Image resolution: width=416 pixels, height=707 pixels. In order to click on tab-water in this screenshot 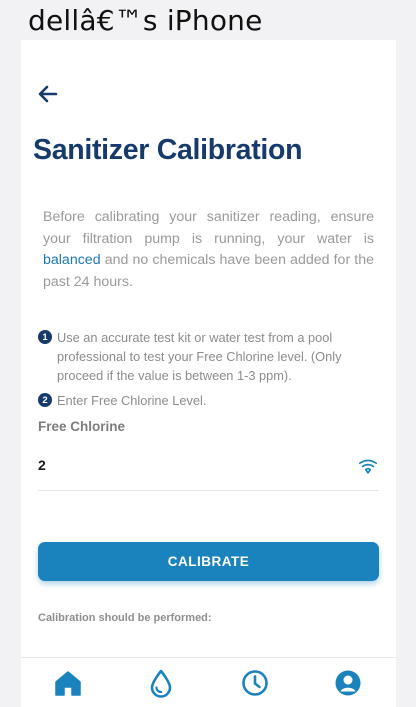, I will do `click(161, 683)`.